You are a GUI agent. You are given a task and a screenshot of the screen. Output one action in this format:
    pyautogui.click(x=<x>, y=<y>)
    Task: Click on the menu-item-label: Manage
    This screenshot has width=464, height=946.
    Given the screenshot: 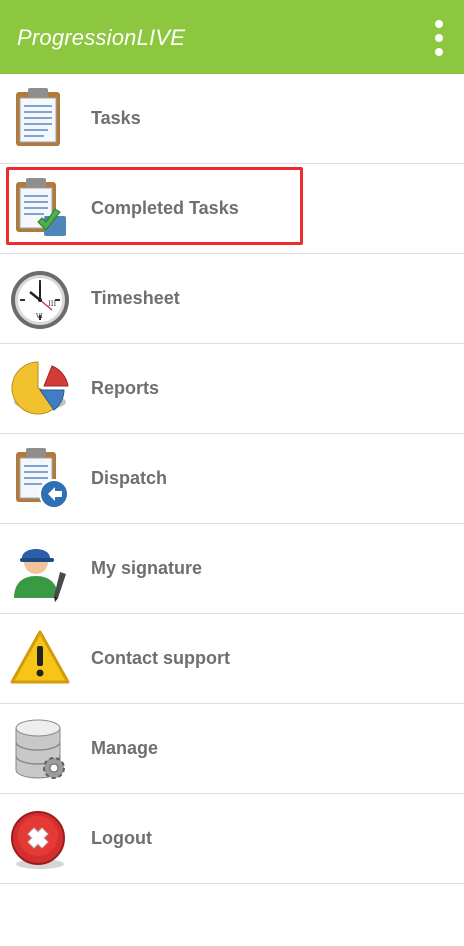 What is the action you would take?
    pyautogui.click(x=125, y=748)
    